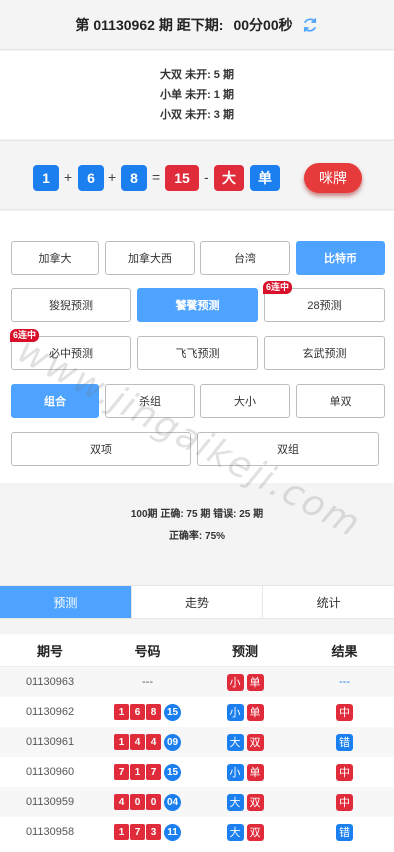 Image resolution: width=394 pixels, height=852 pixels. What do you see at coordinates (344, 651) in the screenshot?
I see `header-result: 结果` at bounding box center [344, 651].